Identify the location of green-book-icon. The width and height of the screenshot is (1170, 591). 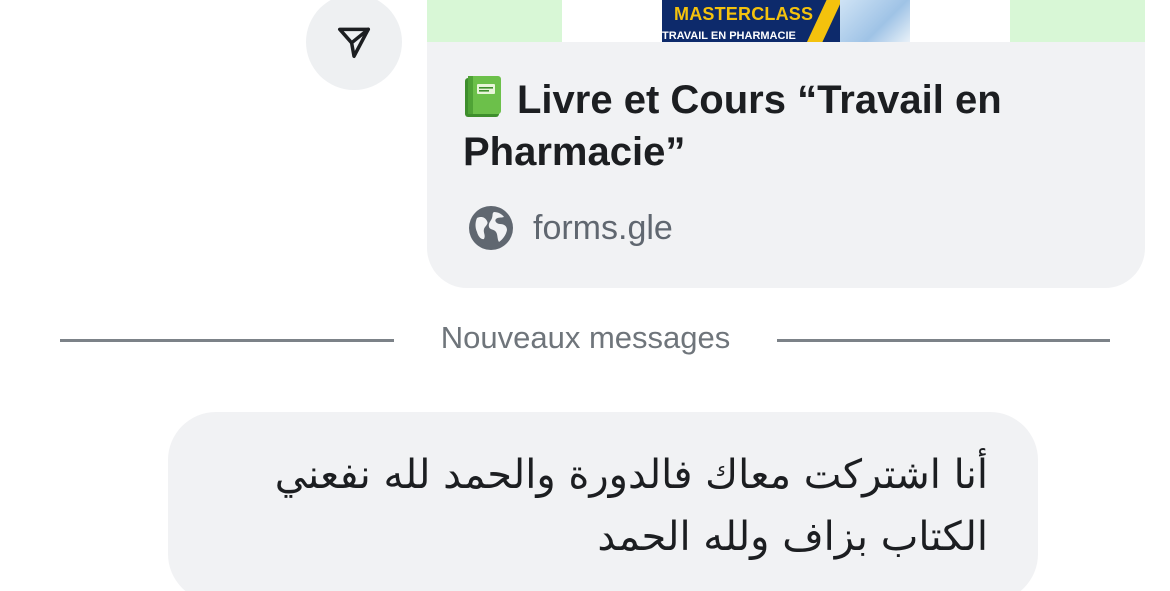
(483, 96).